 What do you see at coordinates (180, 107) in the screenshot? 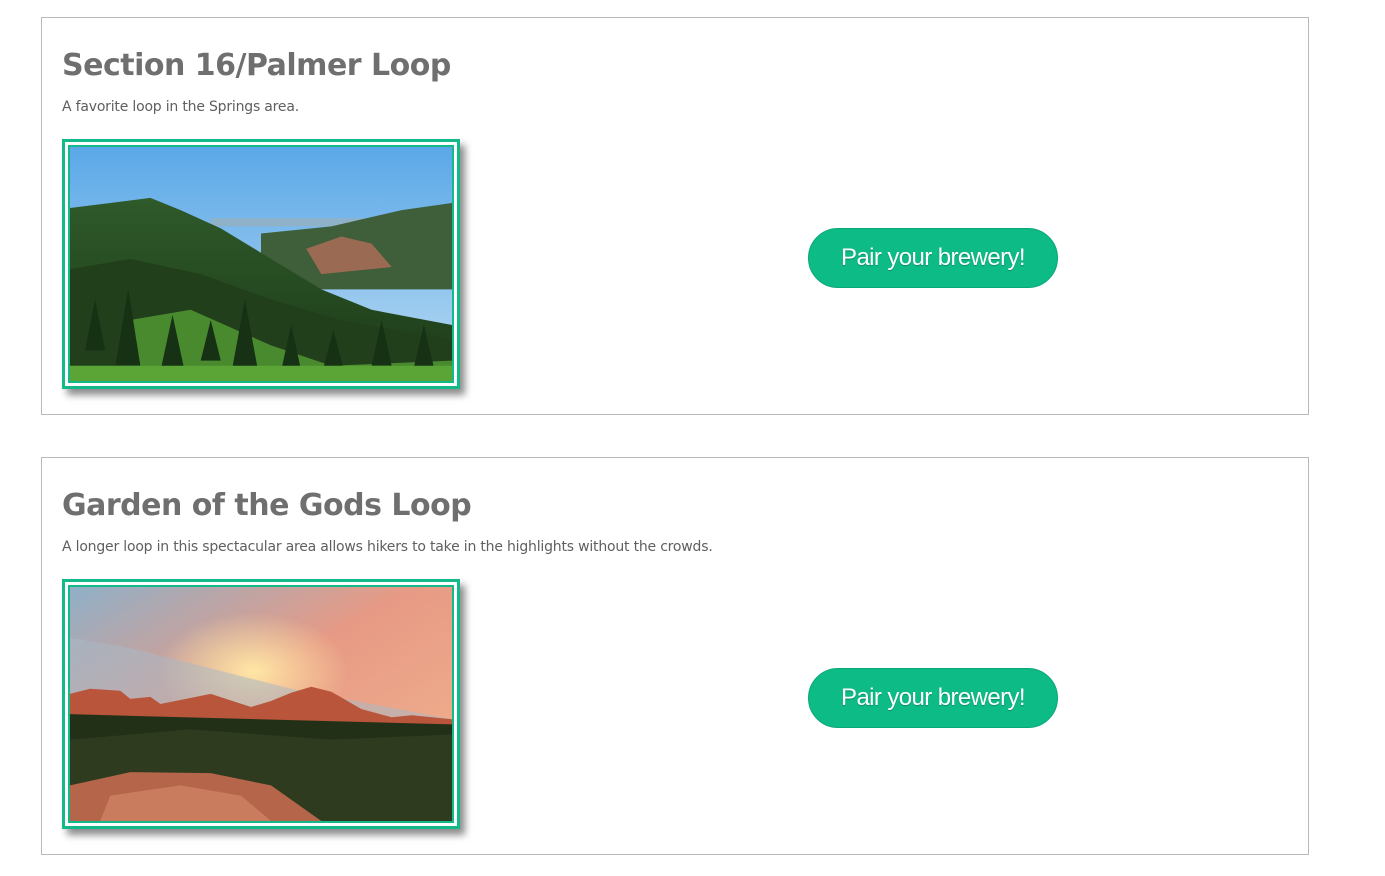
I see `trail-description: A favorite loop in the Springs area.` at bounding box center [180, 107].